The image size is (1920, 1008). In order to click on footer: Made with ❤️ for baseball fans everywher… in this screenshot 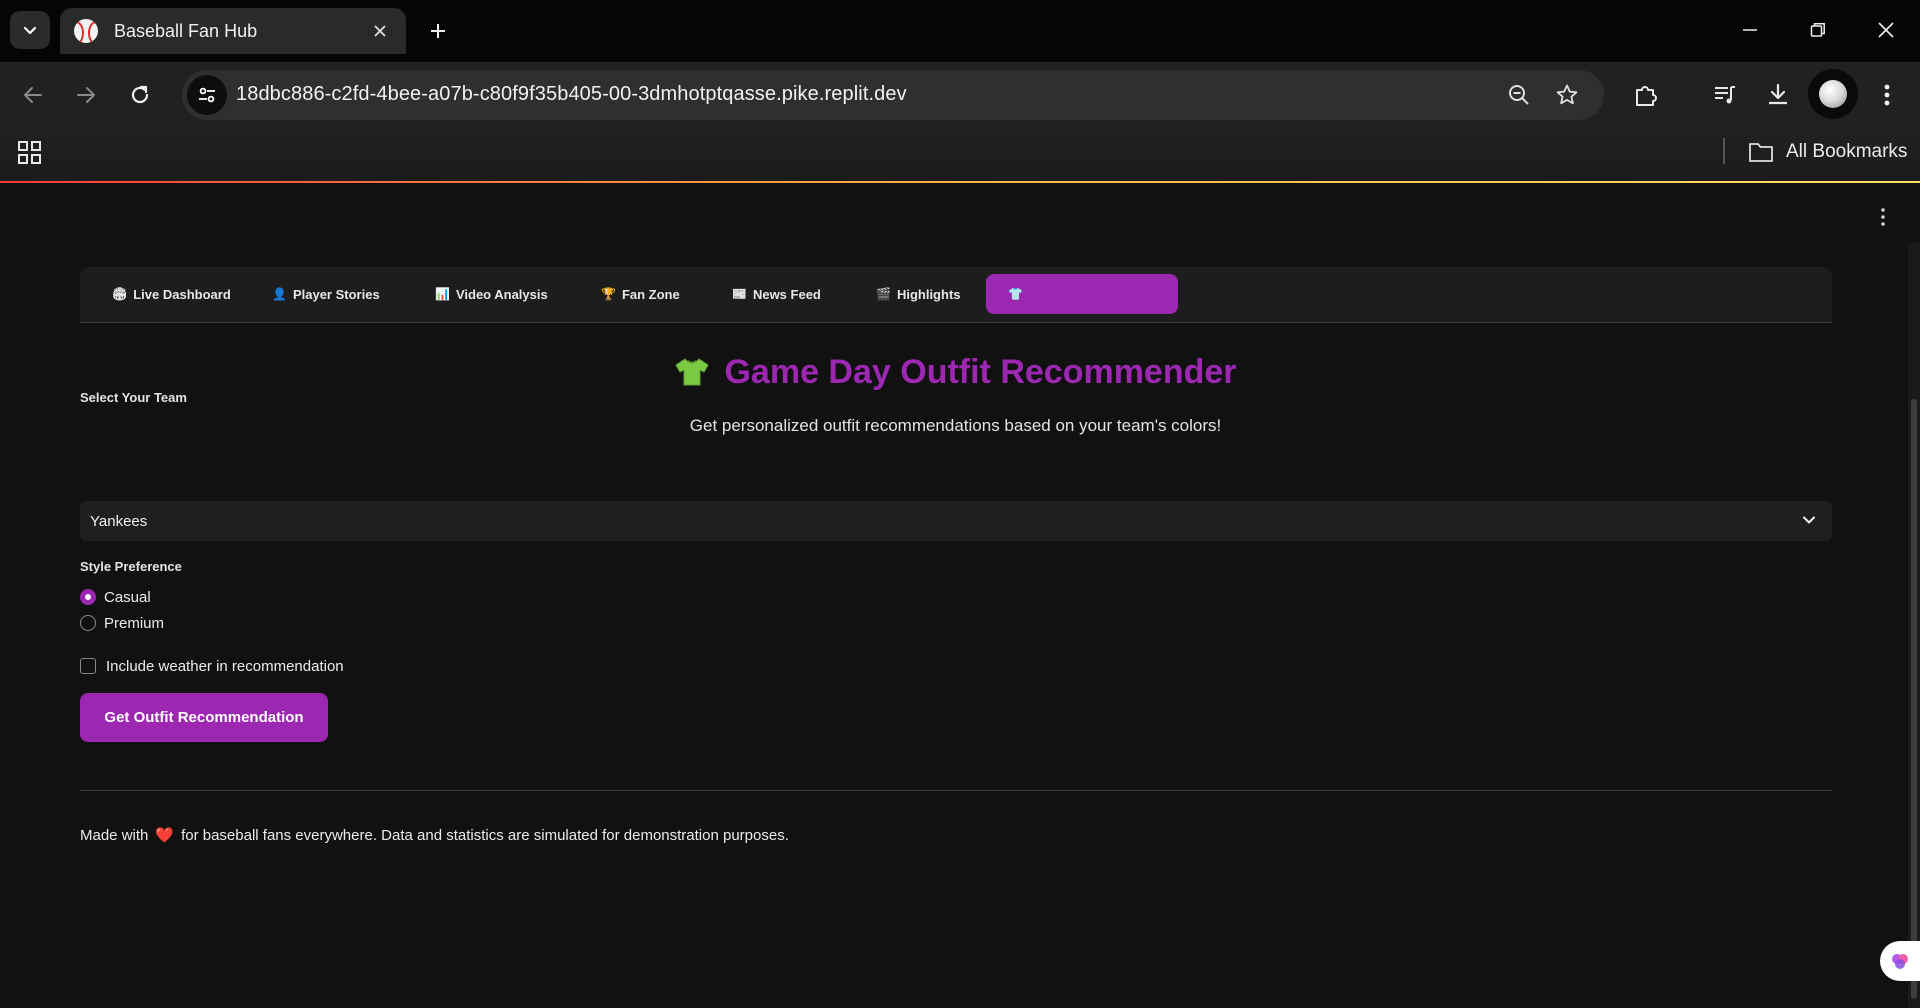, I will do `click(434, 835)`.